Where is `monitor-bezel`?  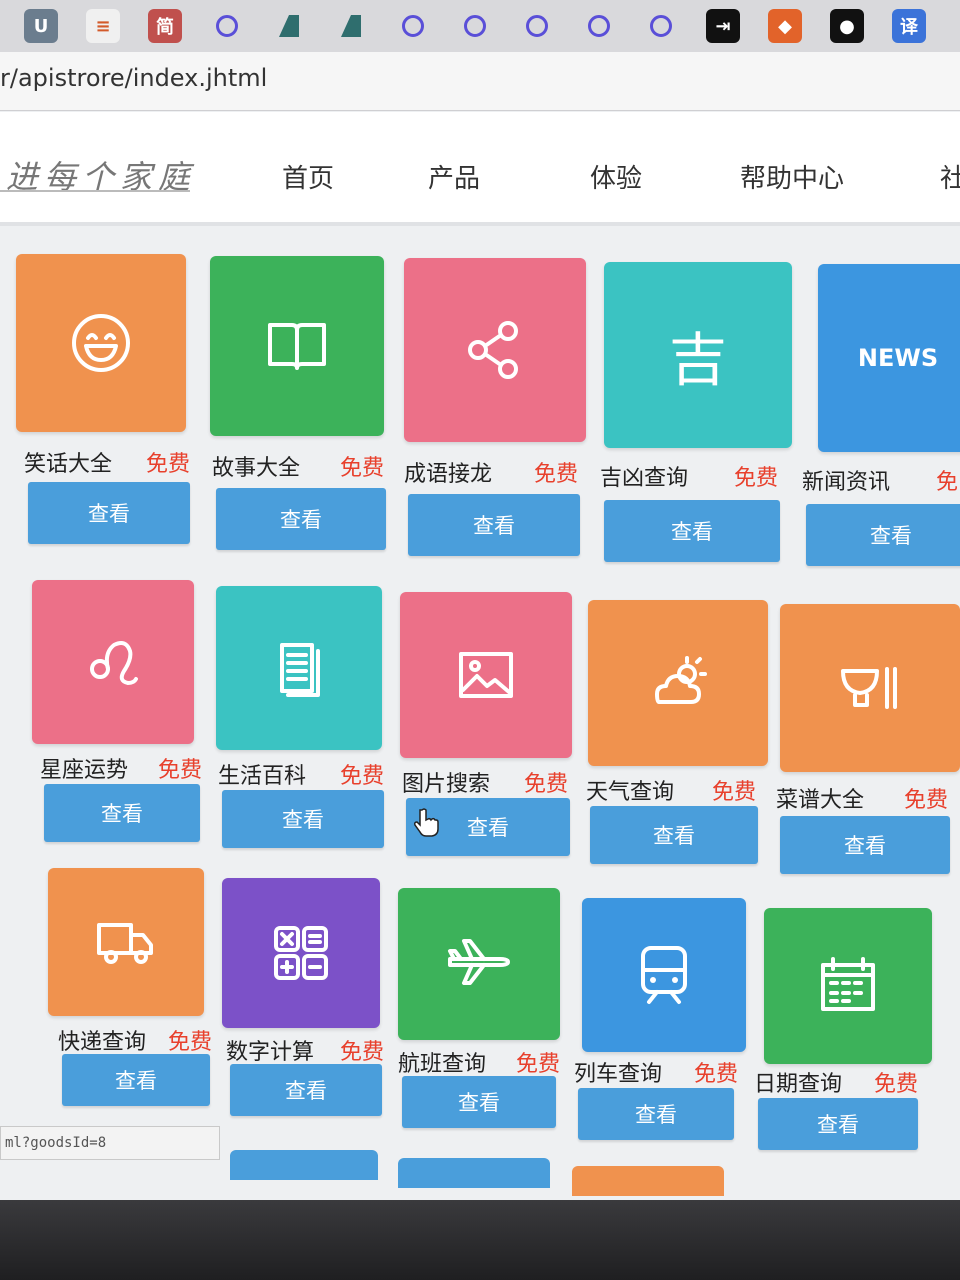
monitor-bezel is located at coordinates (480, 1240).